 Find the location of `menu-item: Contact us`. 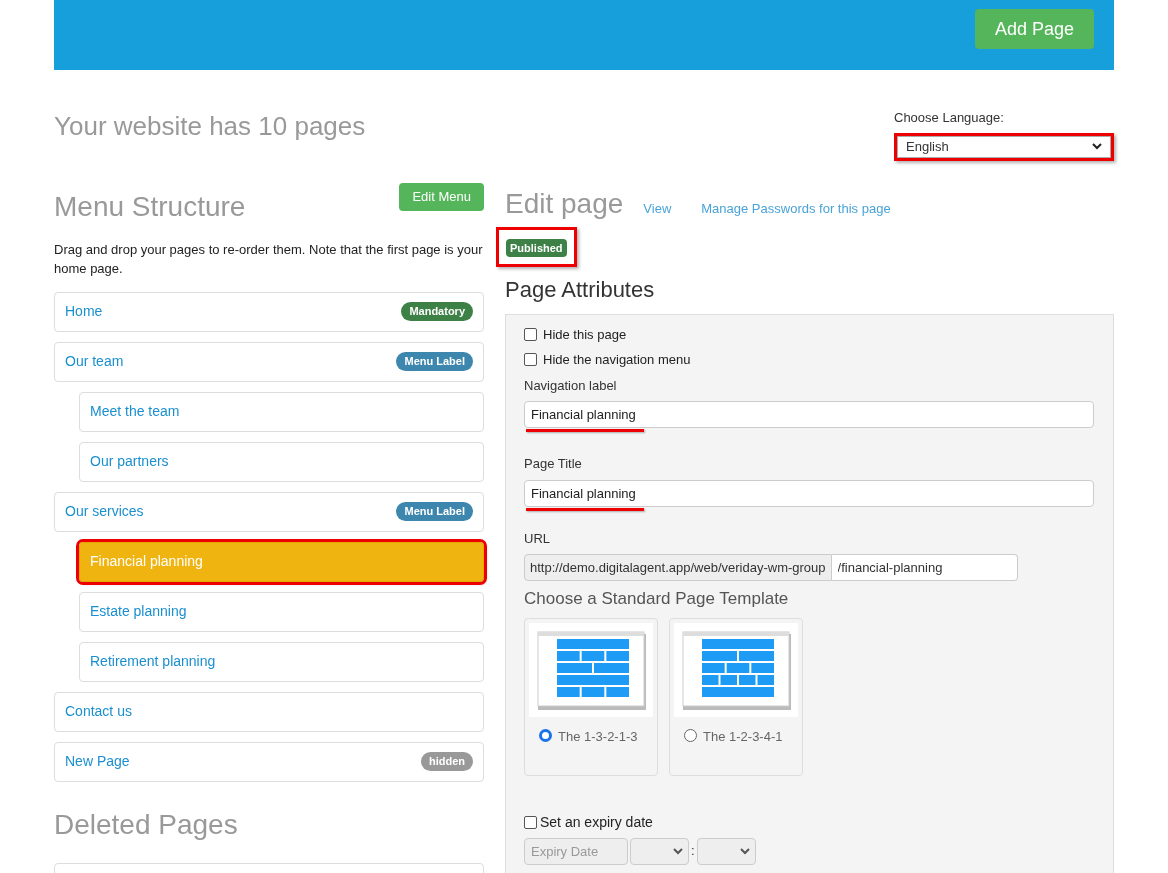

menu-item: Contact us is located at coordinates (269, 711).